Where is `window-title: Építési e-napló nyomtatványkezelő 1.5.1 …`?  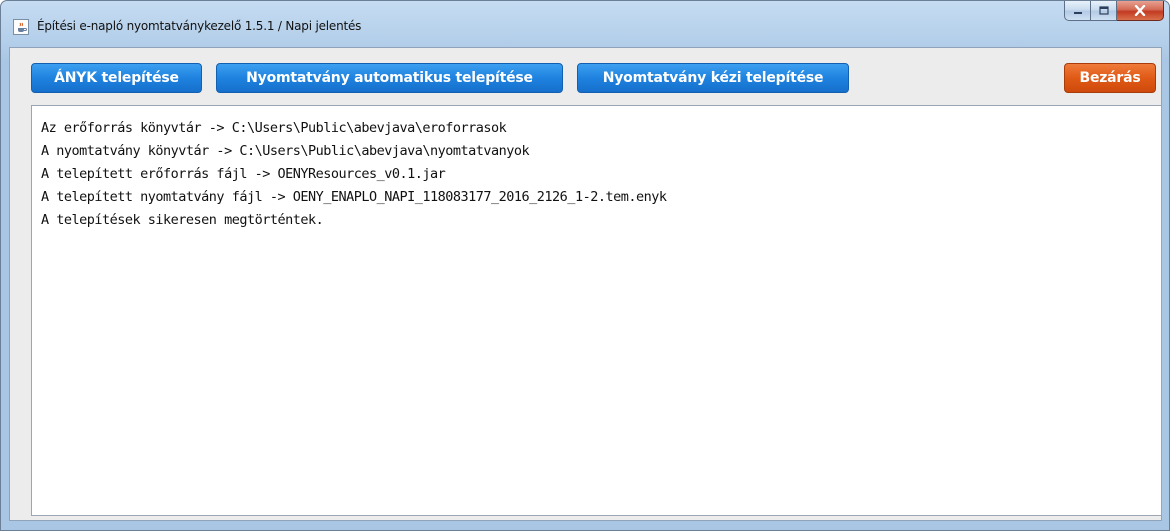
window-title: Építési e-napló nyomtatványkezelő 1.5.1 … is located at coordinates (199, 26).